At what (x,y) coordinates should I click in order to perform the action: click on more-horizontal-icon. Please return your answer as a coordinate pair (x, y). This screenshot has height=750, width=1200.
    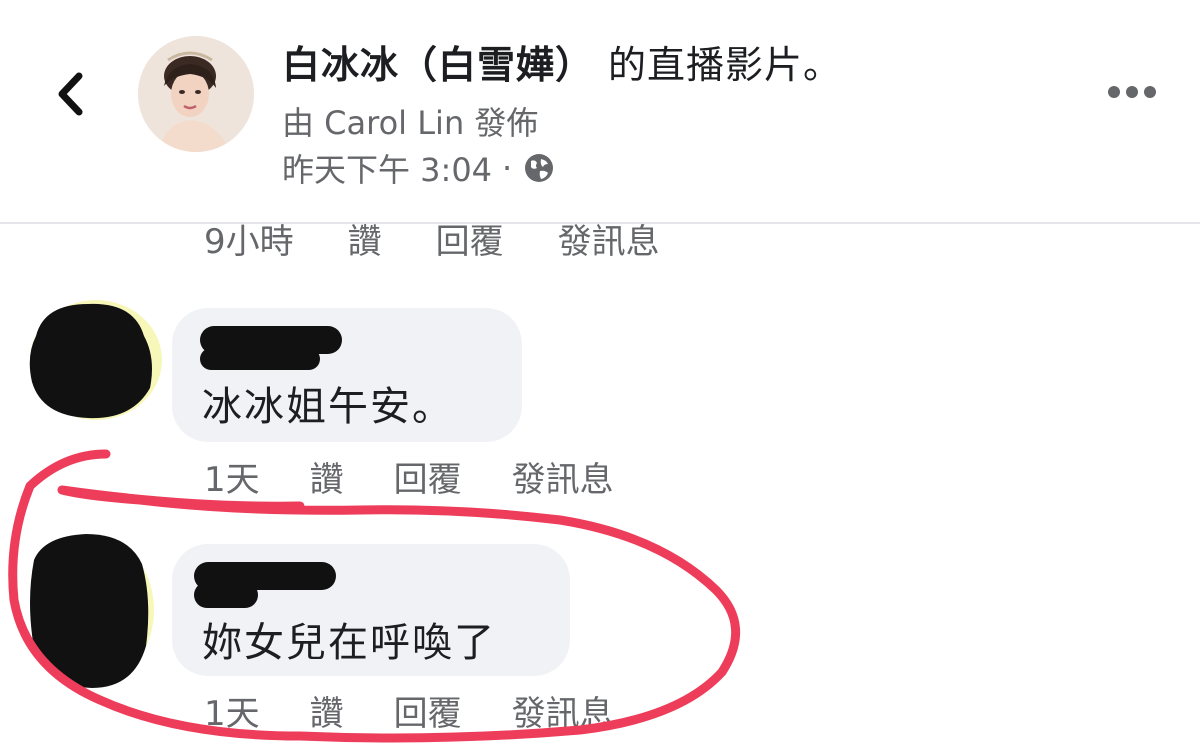
    Looking at the image, I should click on (1132, 92).